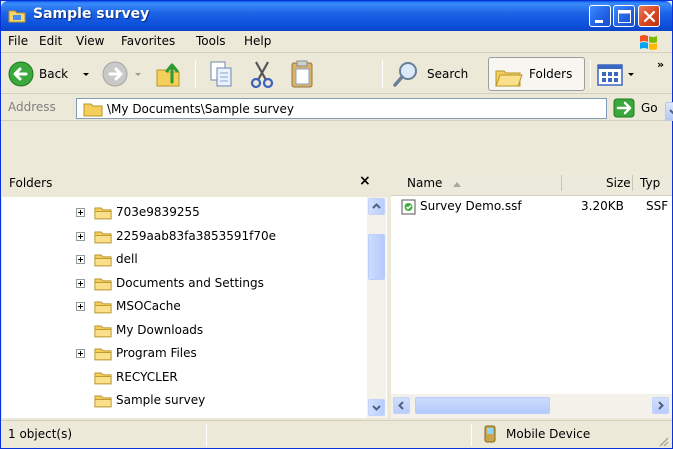 The width and height of the screenshot is (673, 449). What do you see at coordinates (50, 41) in the screenshot?
I see `menu-edit: Edit` at bounding box center [50, 41].